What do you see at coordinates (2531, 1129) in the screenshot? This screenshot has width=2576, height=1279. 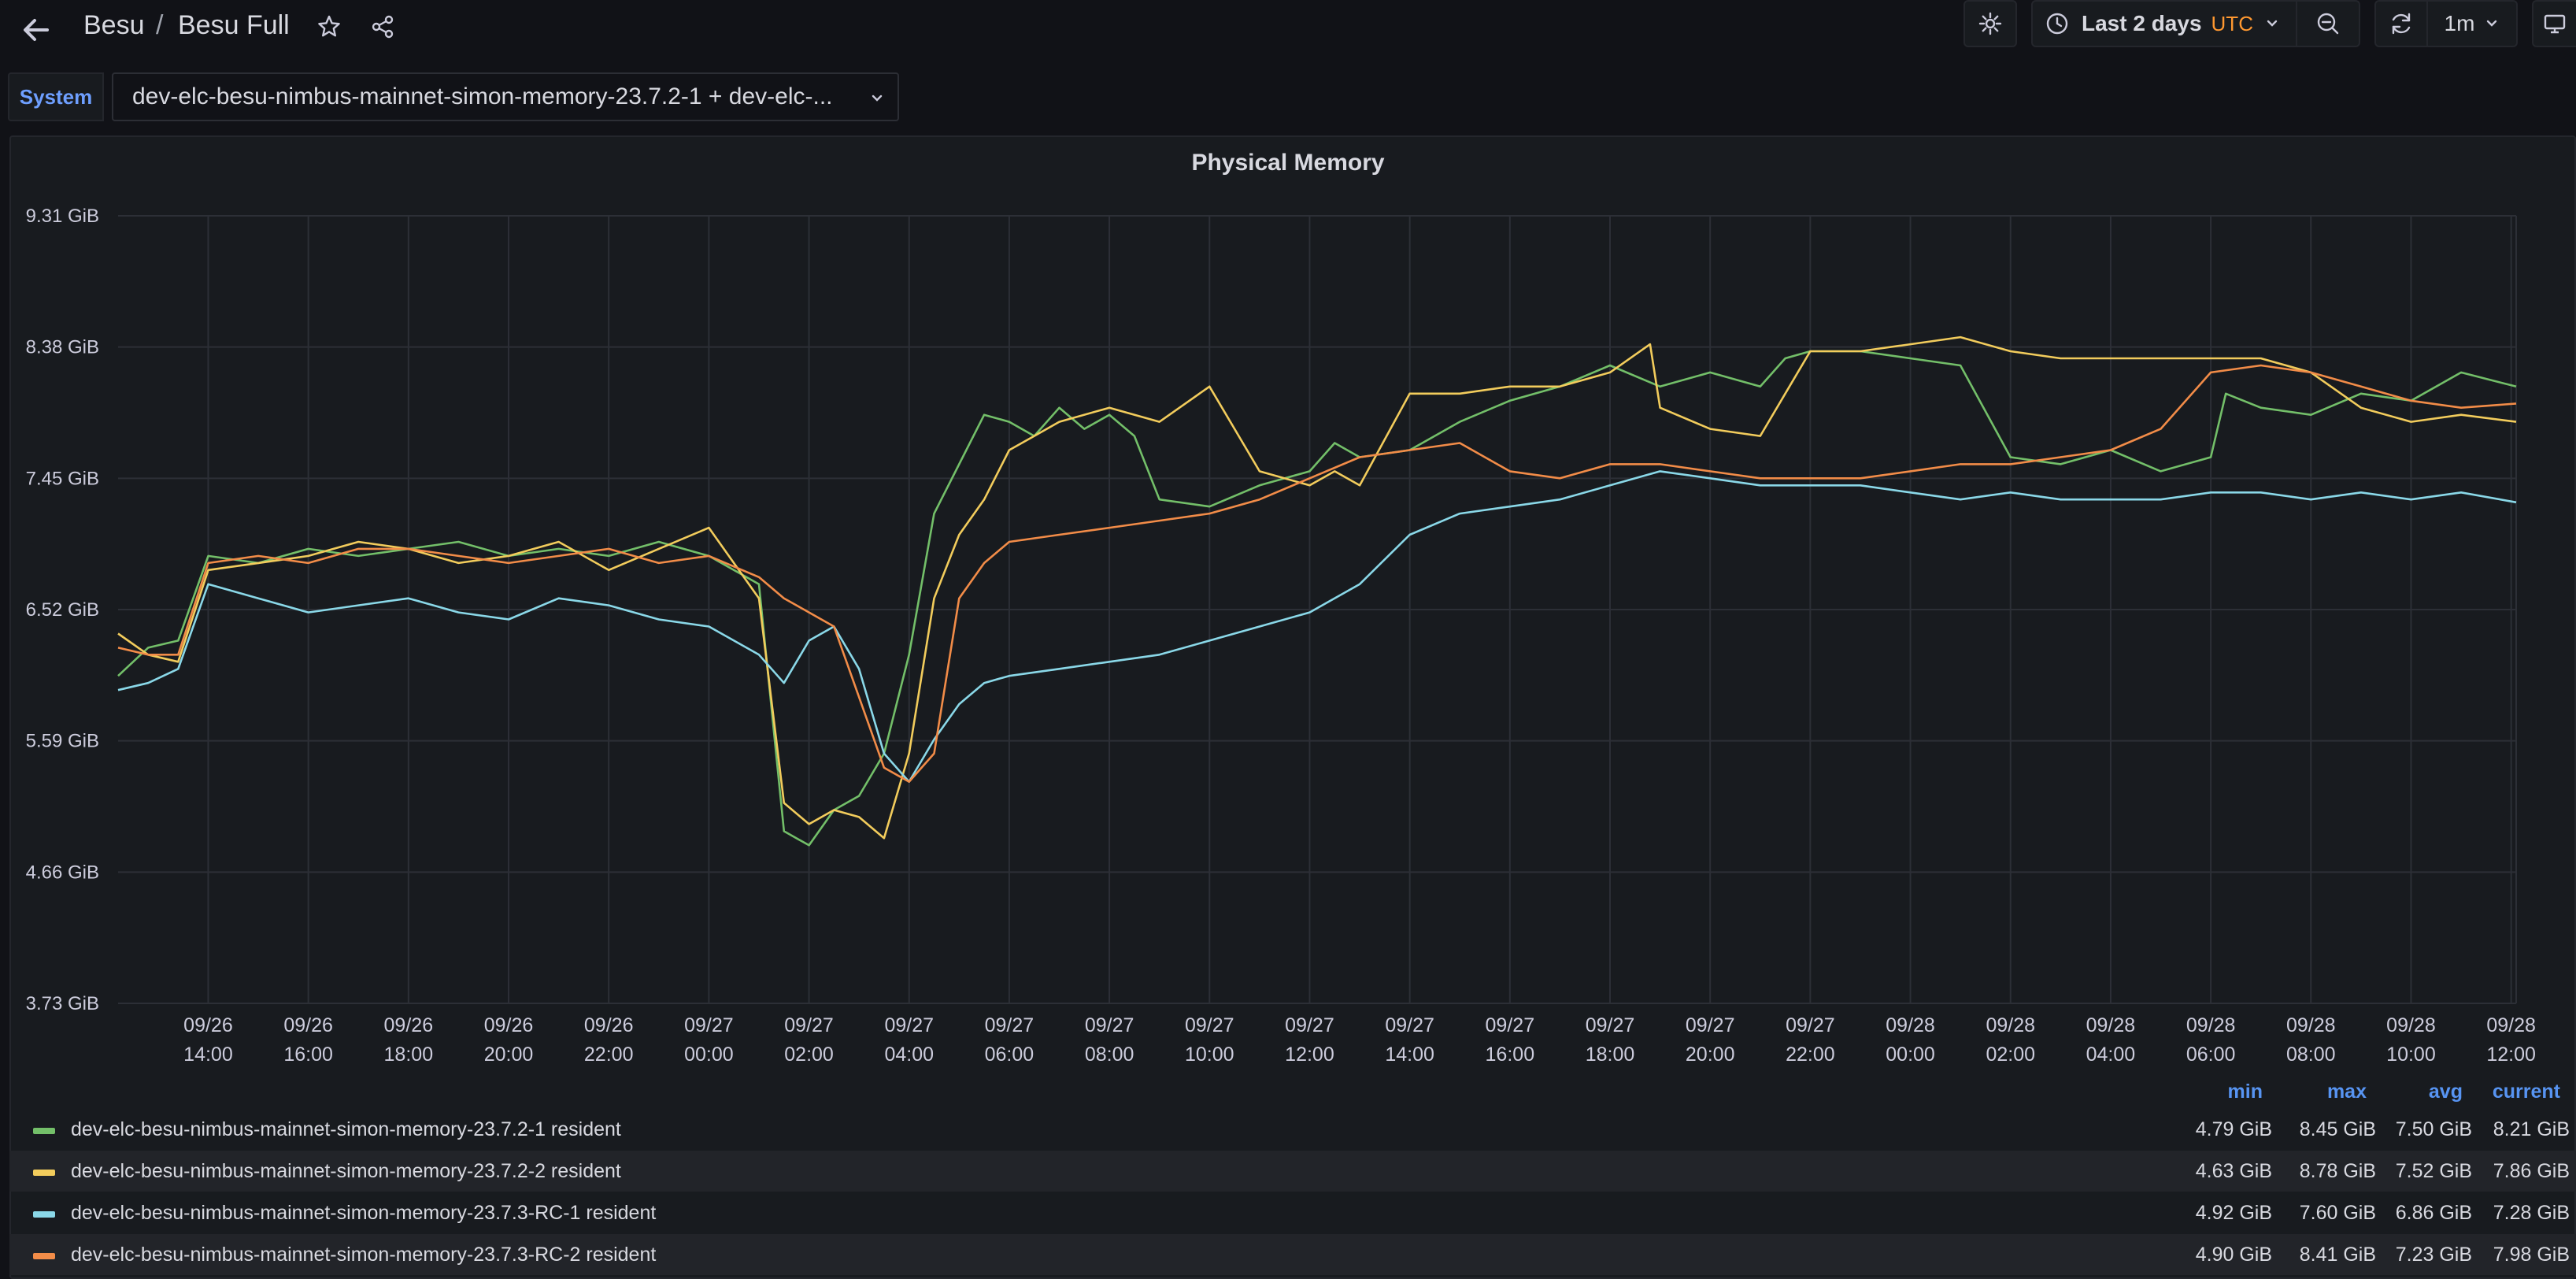 I see `legend-value-current: 8.21 GiB` at bounding box center [2531, 1129].